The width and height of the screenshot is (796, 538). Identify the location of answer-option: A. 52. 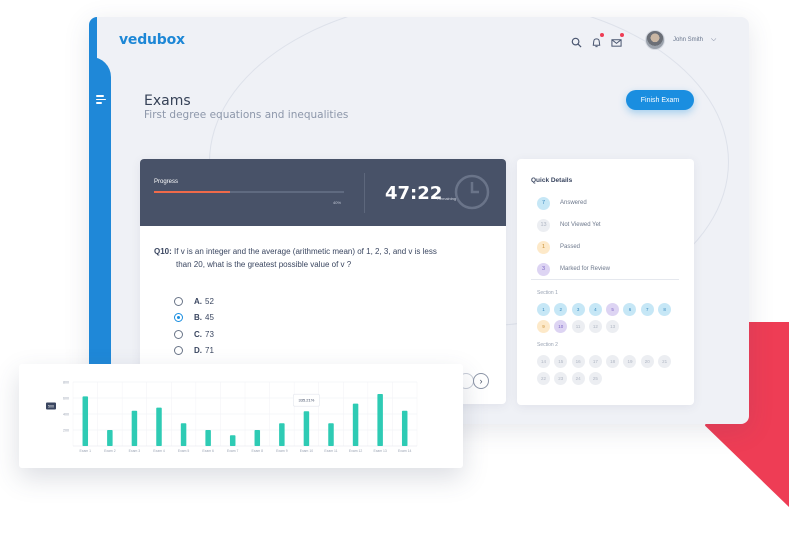
(194, 301).